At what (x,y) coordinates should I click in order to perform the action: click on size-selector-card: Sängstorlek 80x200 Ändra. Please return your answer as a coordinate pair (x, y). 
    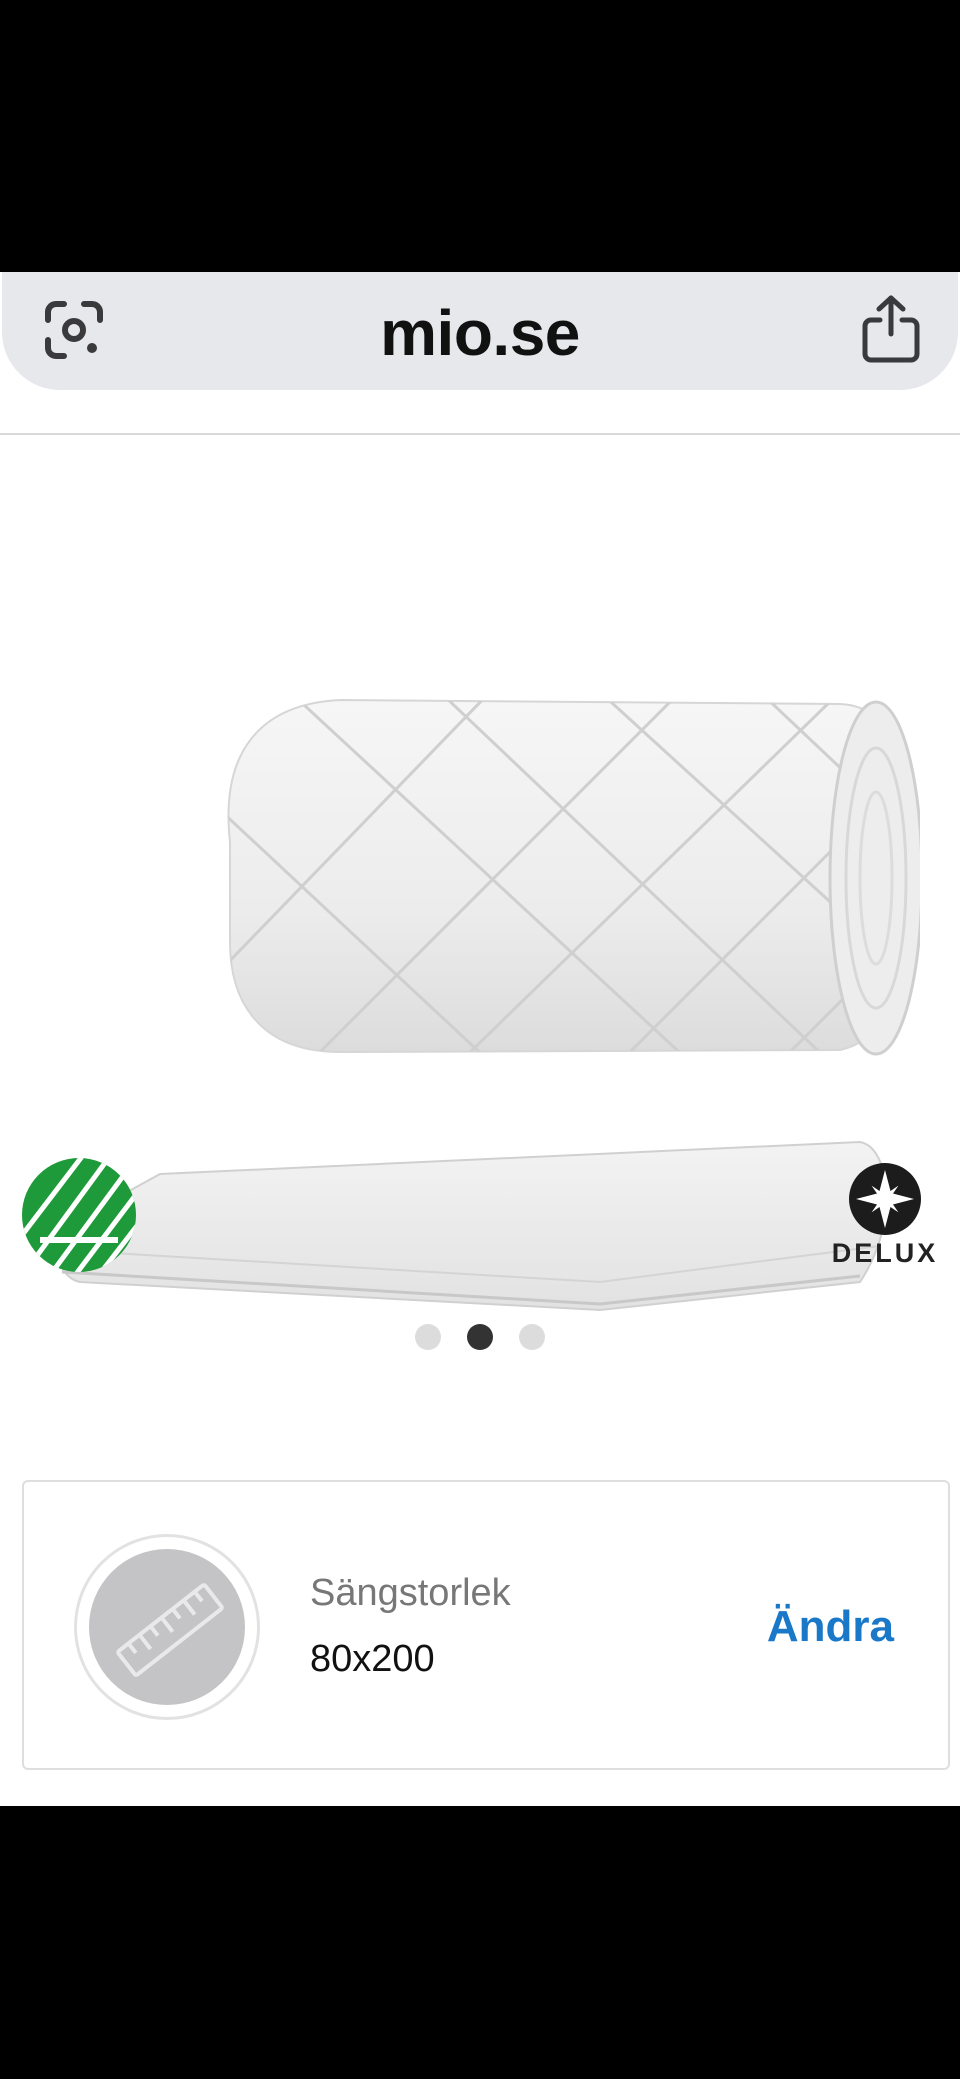
    Looking at the image, I should click on (486, 1625).